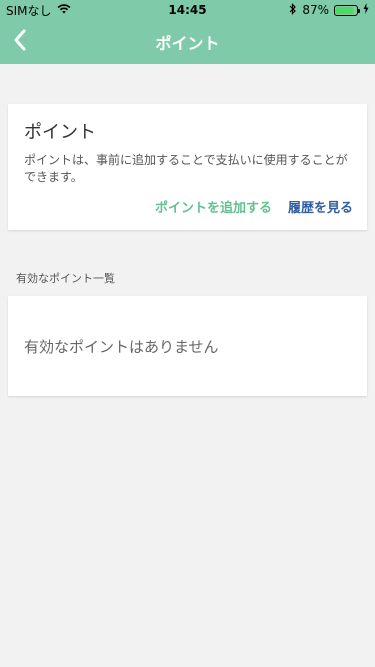 The image size is (375, 667). Describe the element at coordinates (366, 10) in the screenshot. I see `charging-icon` at that location.